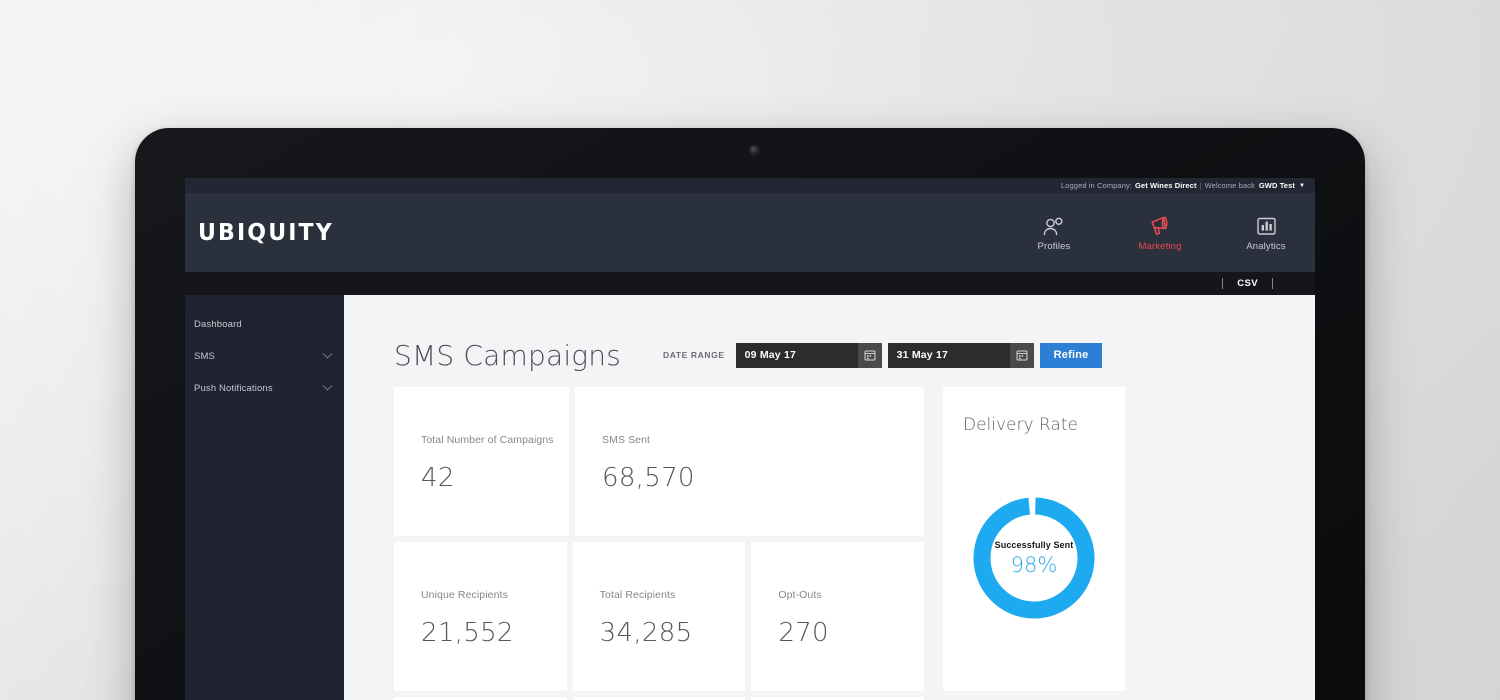 Image resolution: width=1500 pixels, height=700 pixels. I want to click on stat-label: Total Recipients, so click(637, 595).